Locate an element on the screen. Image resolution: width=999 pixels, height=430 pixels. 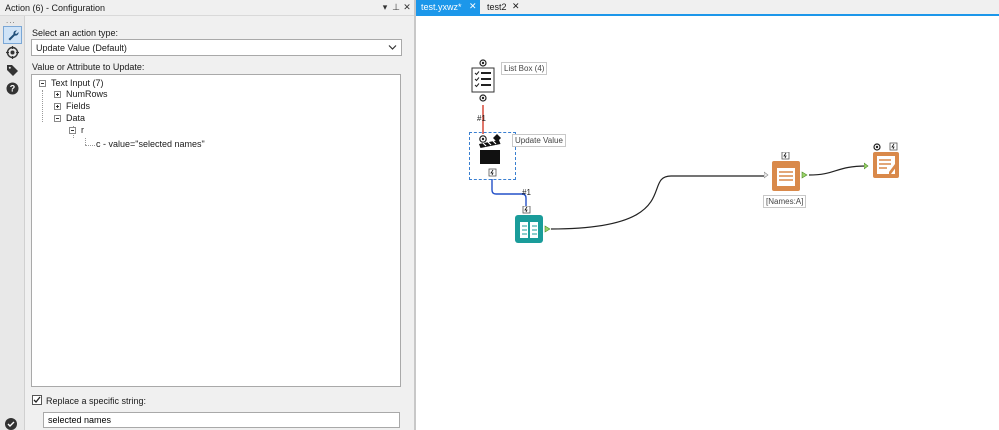
output-icon is located at coordinates (881, 160).